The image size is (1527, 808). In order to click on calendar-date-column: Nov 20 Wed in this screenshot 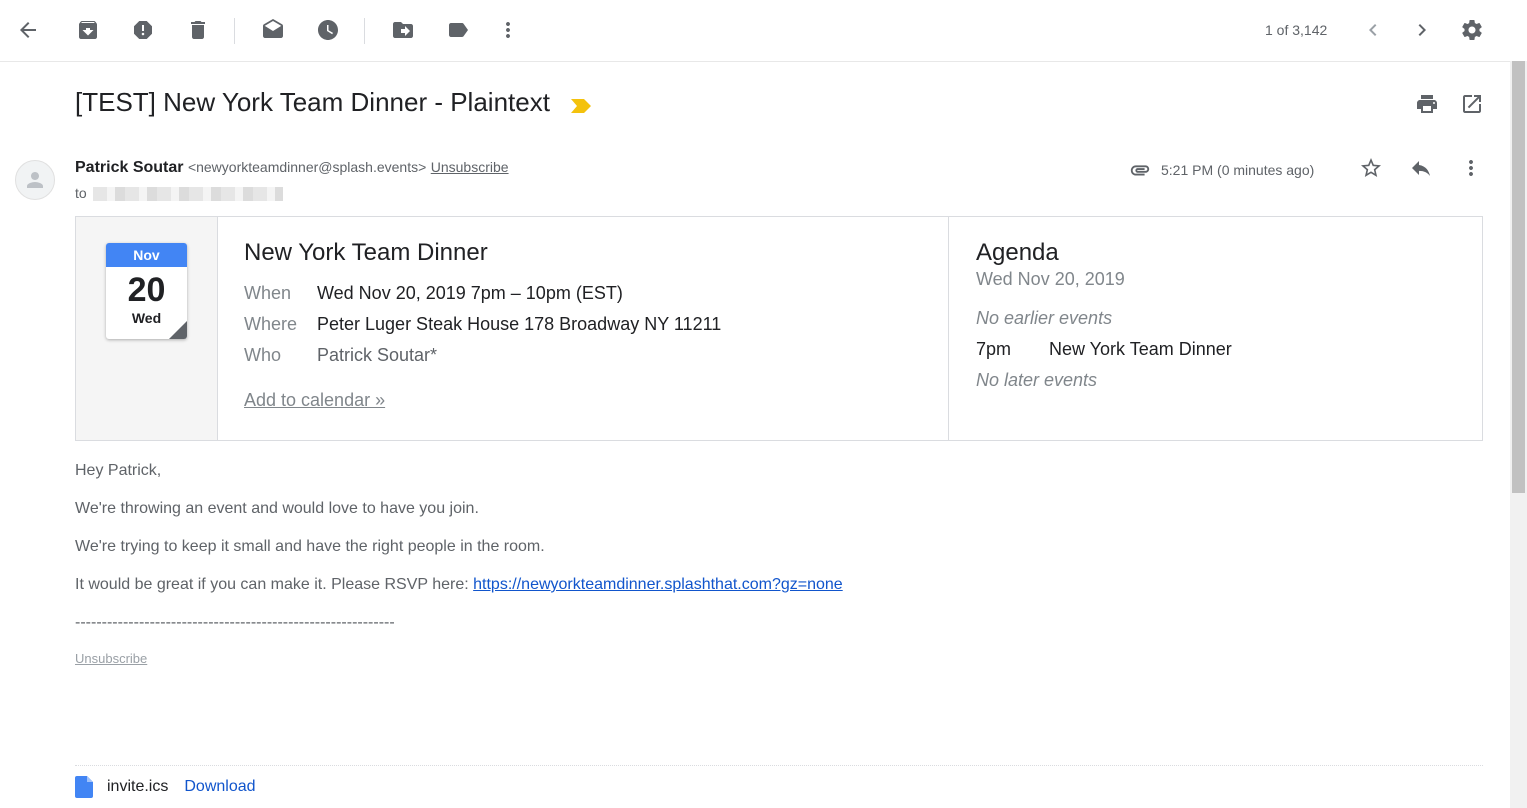, I will do `click(147, 328)`.